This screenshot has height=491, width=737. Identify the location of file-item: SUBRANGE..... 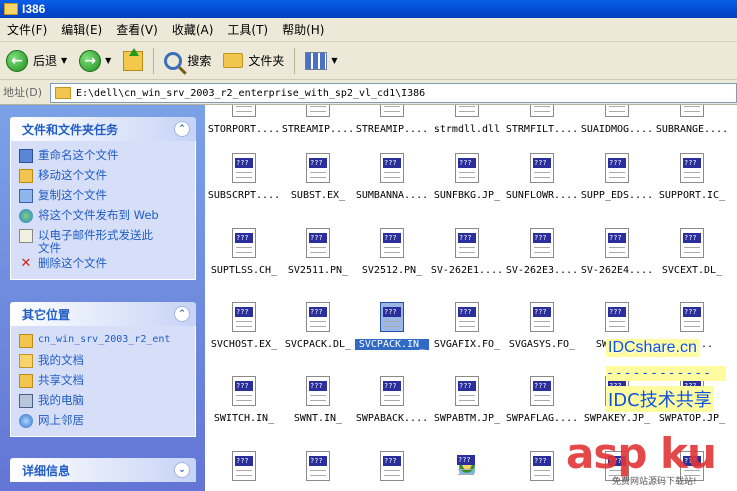
(692, 126).